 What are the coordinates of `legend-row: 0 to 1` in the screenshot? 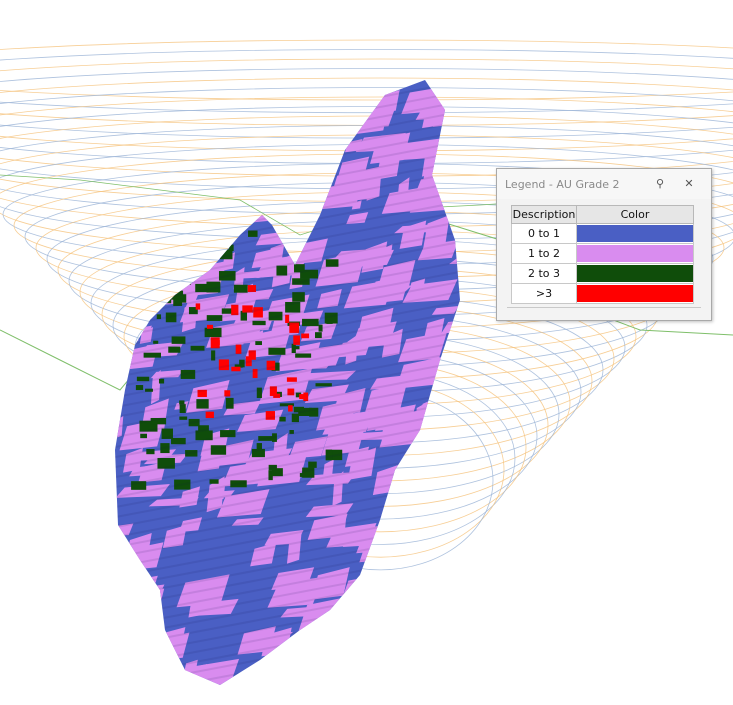 It's located at (602, 233).